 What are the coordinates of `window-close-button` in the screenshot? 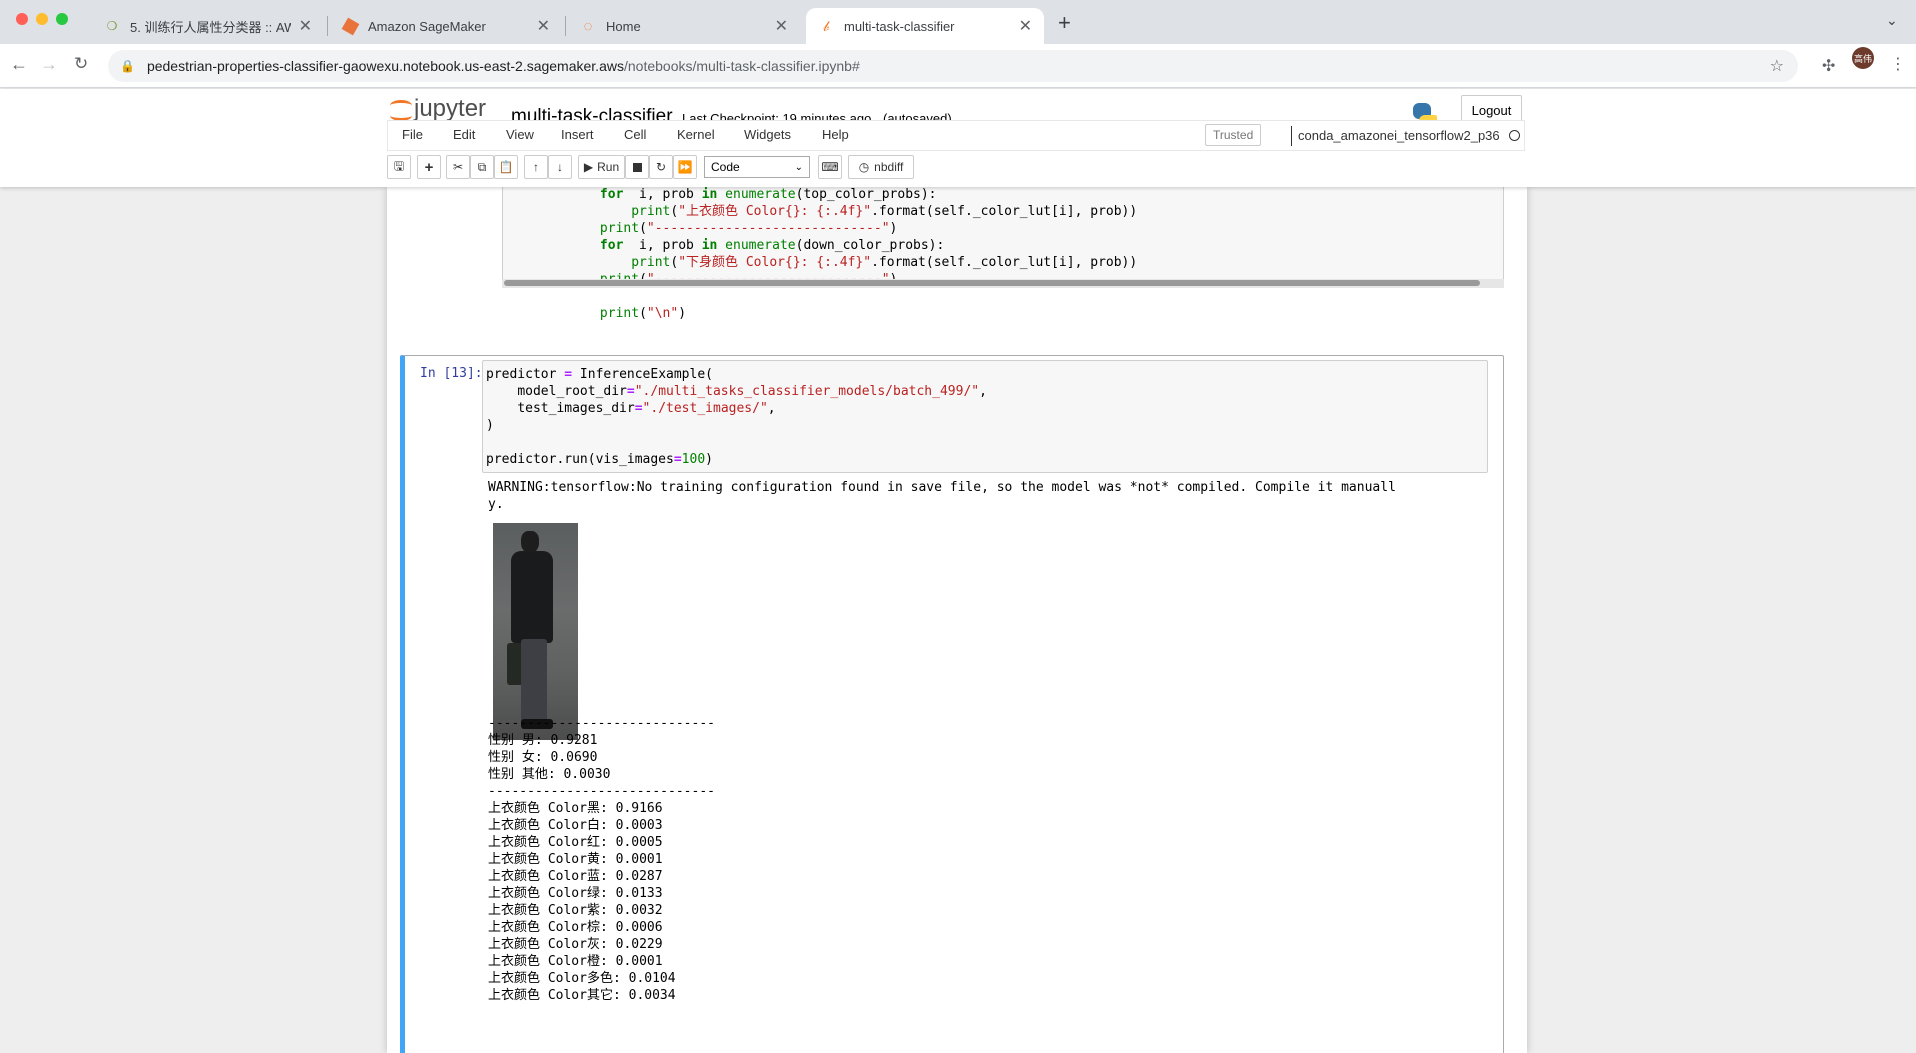 It's located at (22, 19).